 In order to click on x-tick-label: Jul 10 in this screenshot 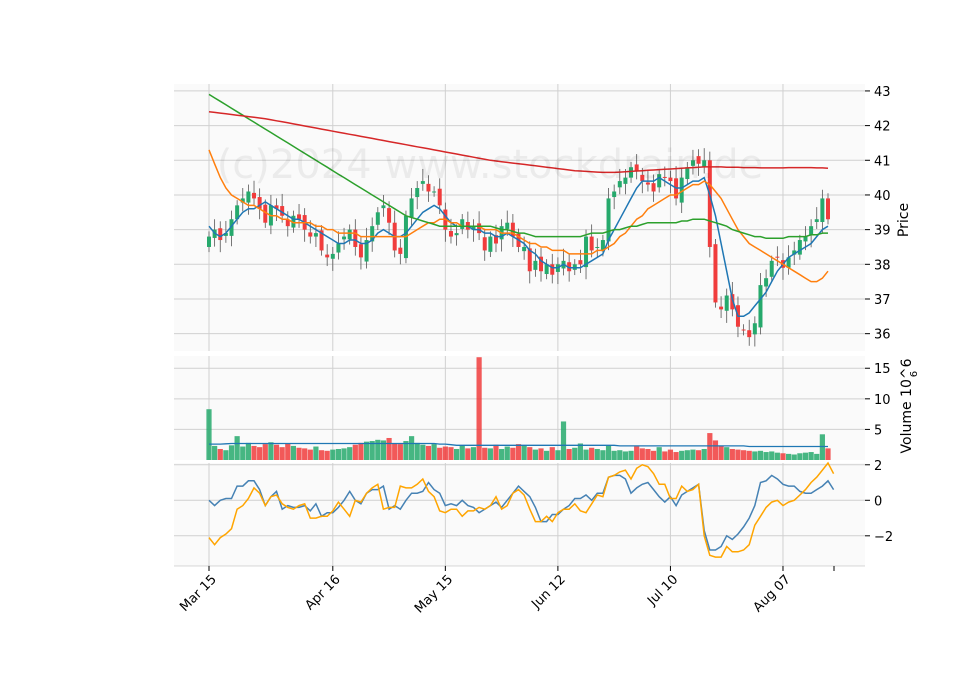, I will do `click(662, 590)`.